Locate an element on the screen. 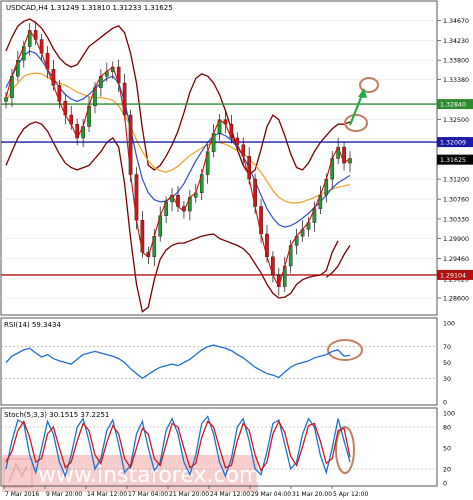 This screenshot has height=500, width=473. y-tick-label: 1.29460 is located at coordinates (456, 259).